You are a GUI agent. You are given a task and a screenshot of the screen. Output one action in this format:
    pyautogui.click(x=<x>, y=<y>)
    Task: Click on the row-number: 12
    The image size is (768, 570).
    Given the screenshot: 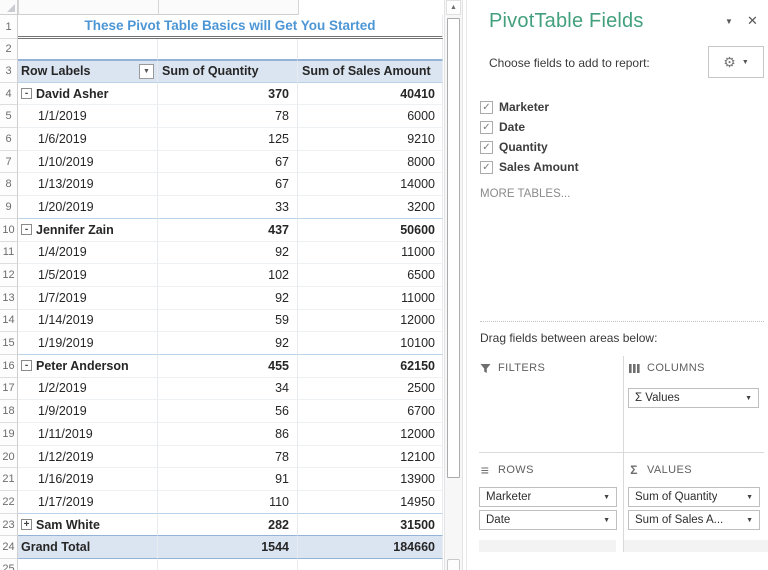 What is the action you would take?
    pyautogui.click(x=9, y=275)
    